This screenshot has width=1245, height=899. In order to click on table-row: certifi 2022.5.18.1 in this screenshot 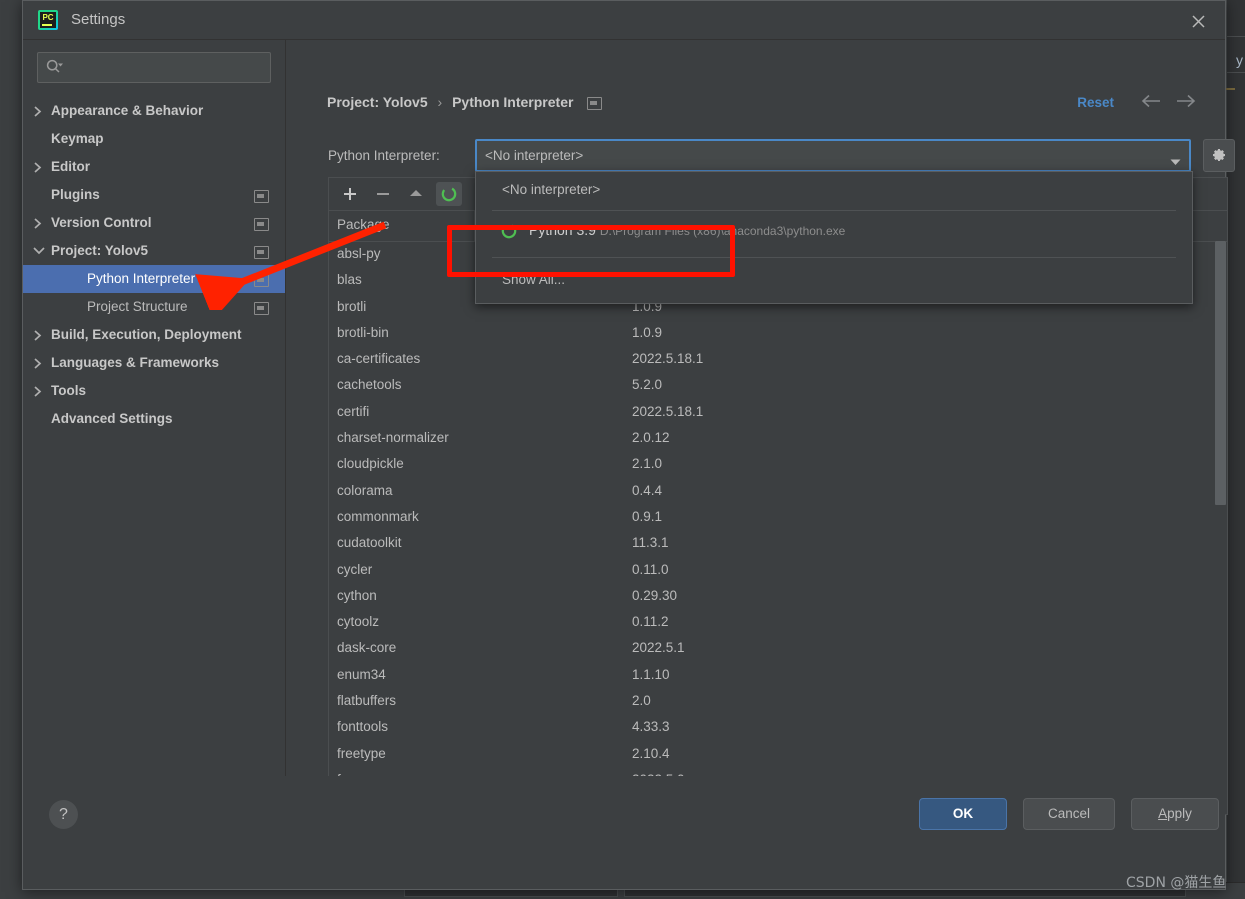, I will do `click(778, 413)`.